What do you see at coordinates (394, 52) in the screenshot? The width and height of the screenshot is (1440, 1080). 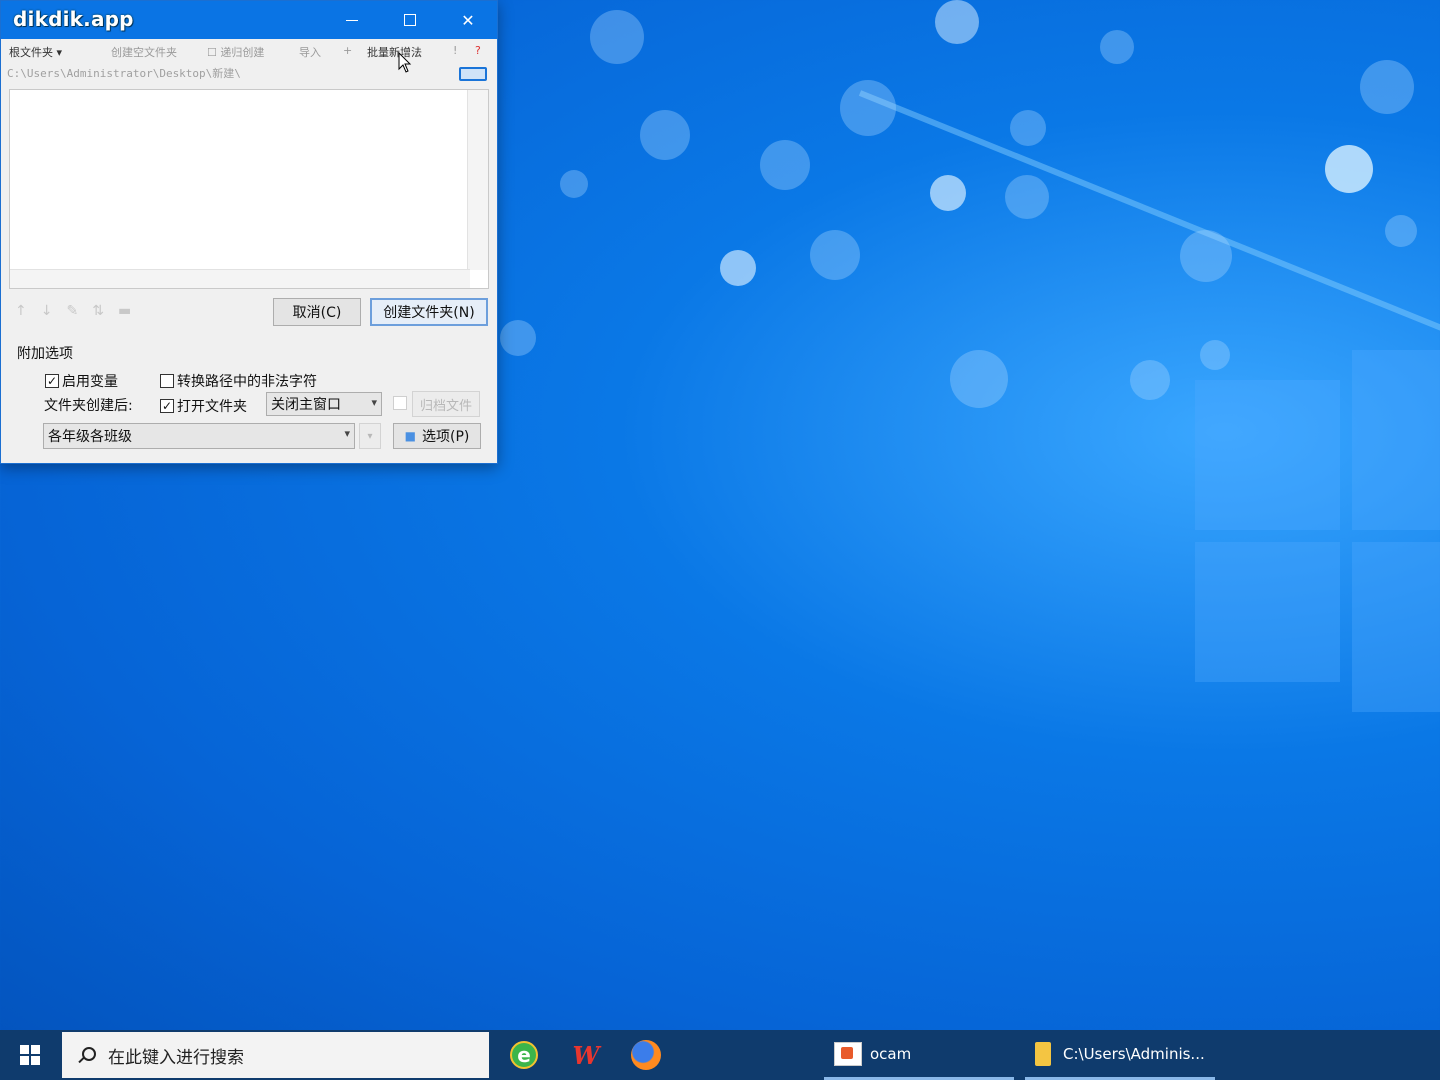 I see `batch-create-button: 批量新增法` at bounding box center [394, 52].